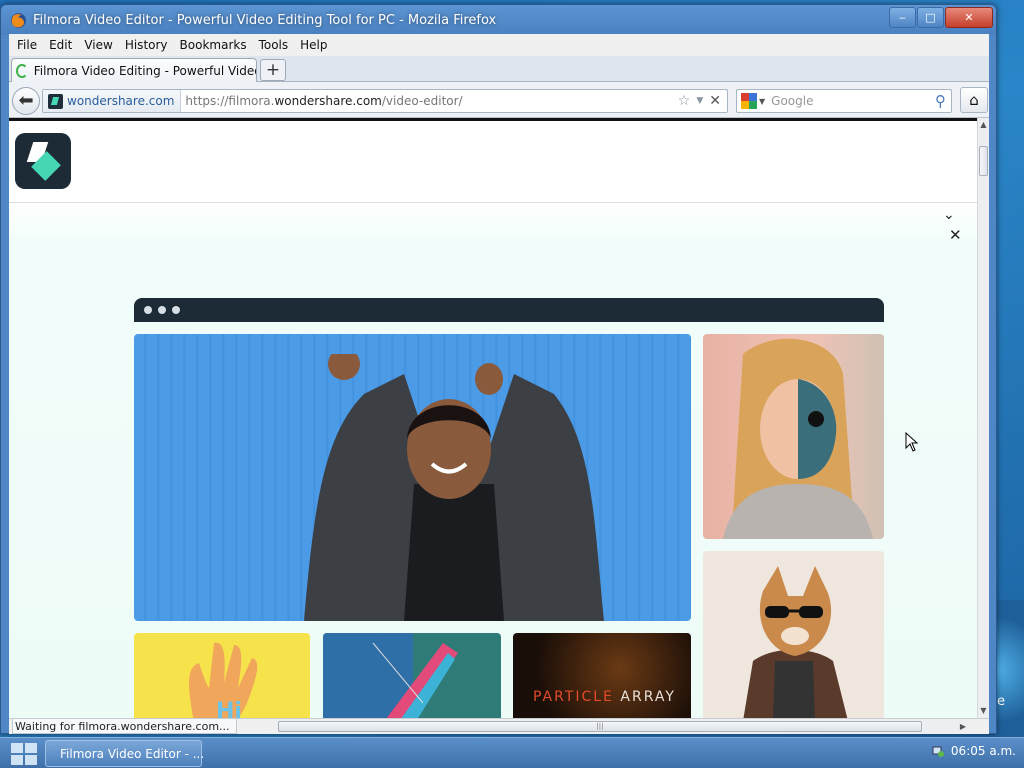  What do you see at coordinates (273, 70) in the screenshot?
I see `new-tab-button: +` at bounding box center [273, 70].